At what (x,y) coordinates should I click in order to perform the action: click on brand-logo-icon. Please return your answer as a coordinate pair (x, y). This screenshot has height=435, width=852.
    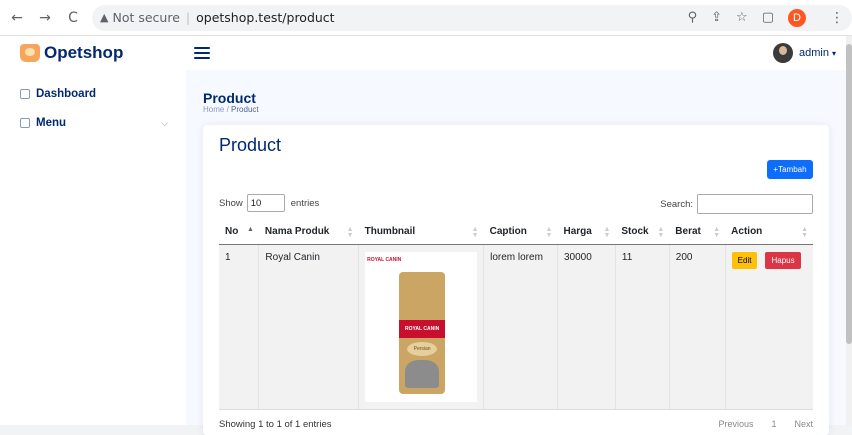
    Looking at the image, I should click on (30, 53).